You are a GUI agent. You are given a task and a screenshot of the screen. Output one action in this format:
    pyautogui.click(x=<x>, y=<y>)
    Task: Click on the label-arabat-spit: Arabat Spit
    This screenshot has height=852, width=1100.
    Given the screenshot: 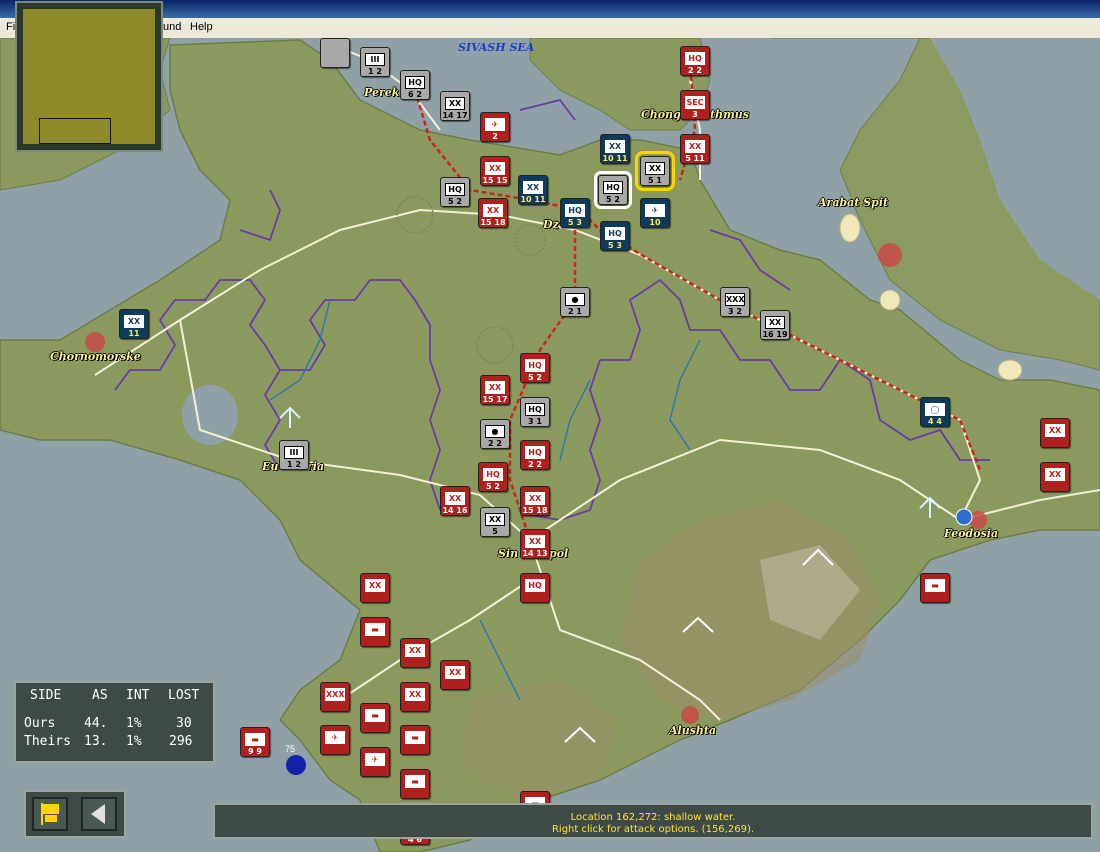 What is the action you would take?
    pyautogui.click(x=853, y=202)
    